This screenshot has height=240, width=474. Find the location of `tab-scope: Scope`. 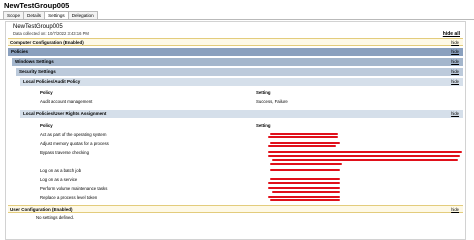

tab-scope: Scope is located at coordinates (14, 15).